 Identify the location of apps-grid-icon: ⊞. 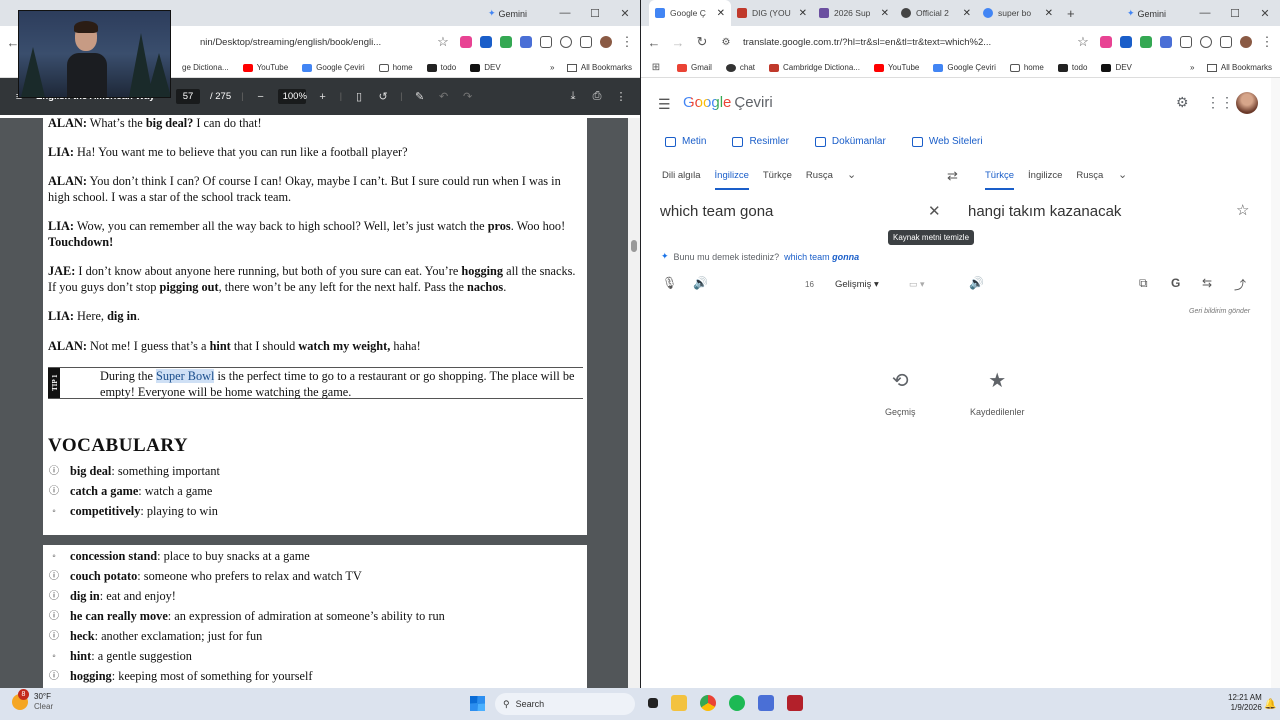
(656, 67).